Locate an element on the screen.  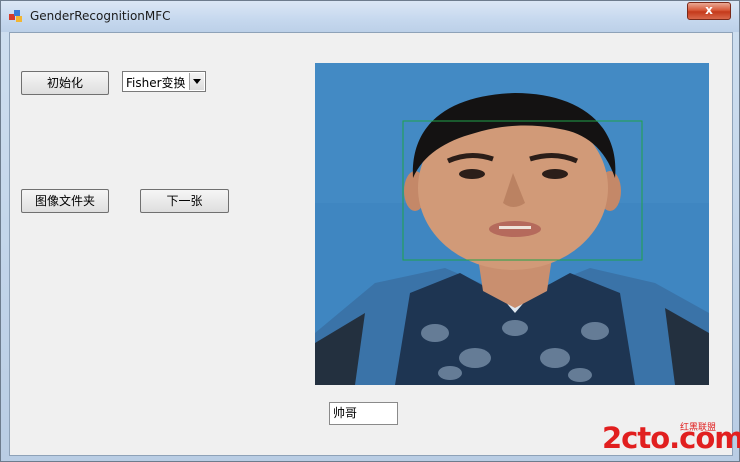
watermark-logo-text: 2cto.com is located at coordinates (671, 438).